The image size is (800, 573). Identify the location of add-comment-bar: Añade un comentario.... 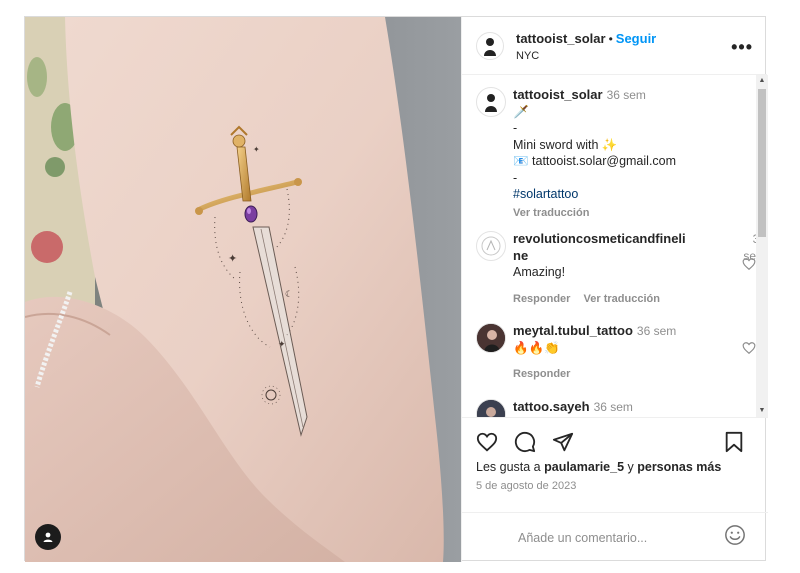
(615, 537).